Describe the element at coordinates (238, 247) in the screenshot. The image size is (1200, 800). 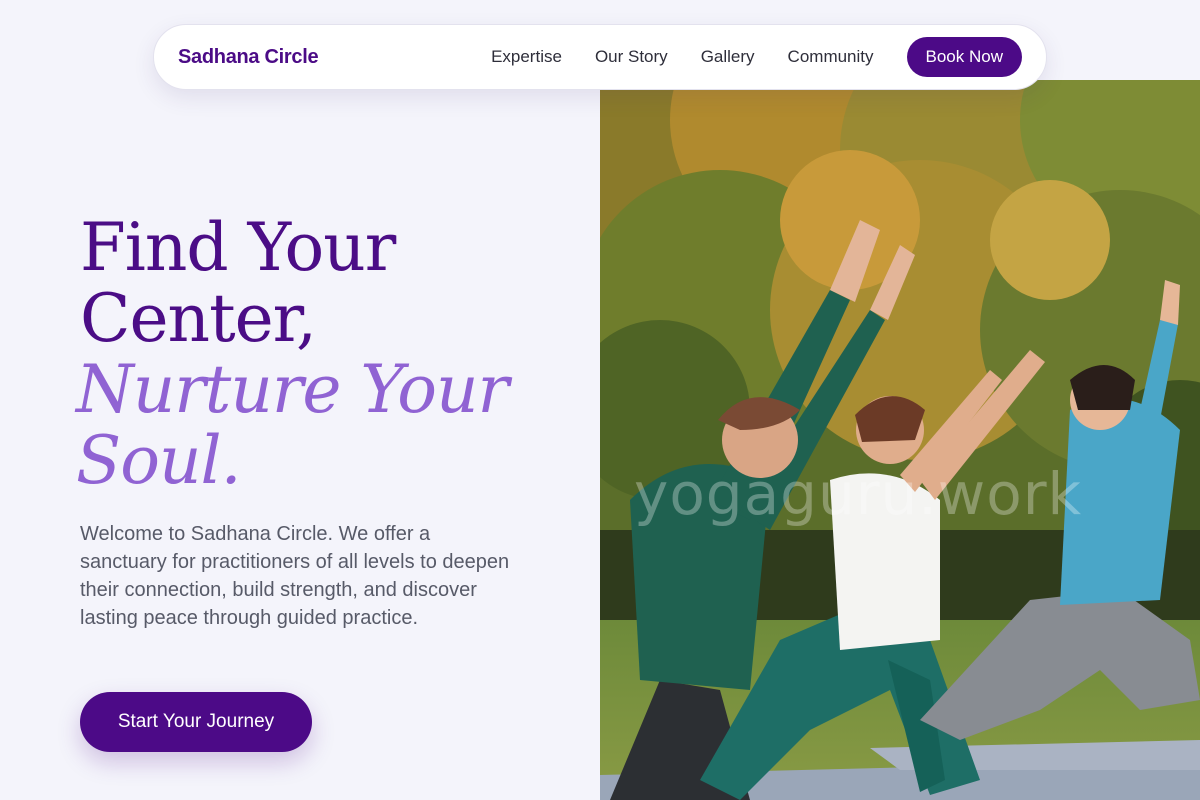
I see `headline-line-1: Find Your` at that location.